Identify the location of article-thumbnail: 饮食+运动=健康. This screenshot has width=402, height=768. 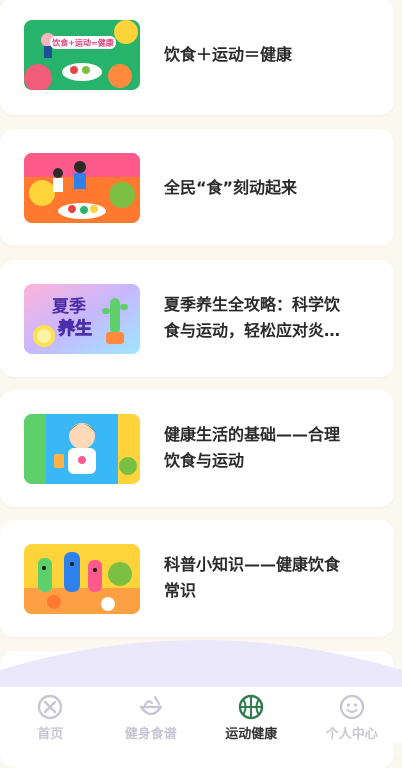
(82, 55).